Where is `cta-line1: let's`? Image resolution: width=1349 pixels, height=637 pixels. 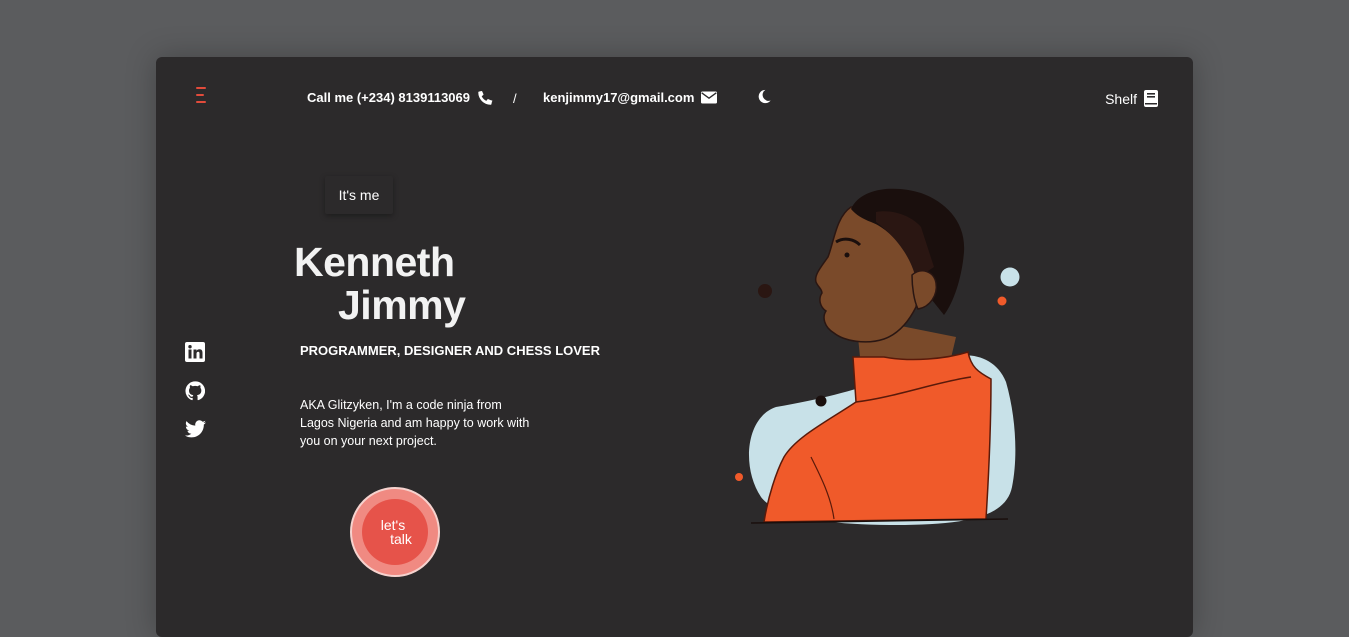
cta-line1: let's is located at coordinates (393, 525).